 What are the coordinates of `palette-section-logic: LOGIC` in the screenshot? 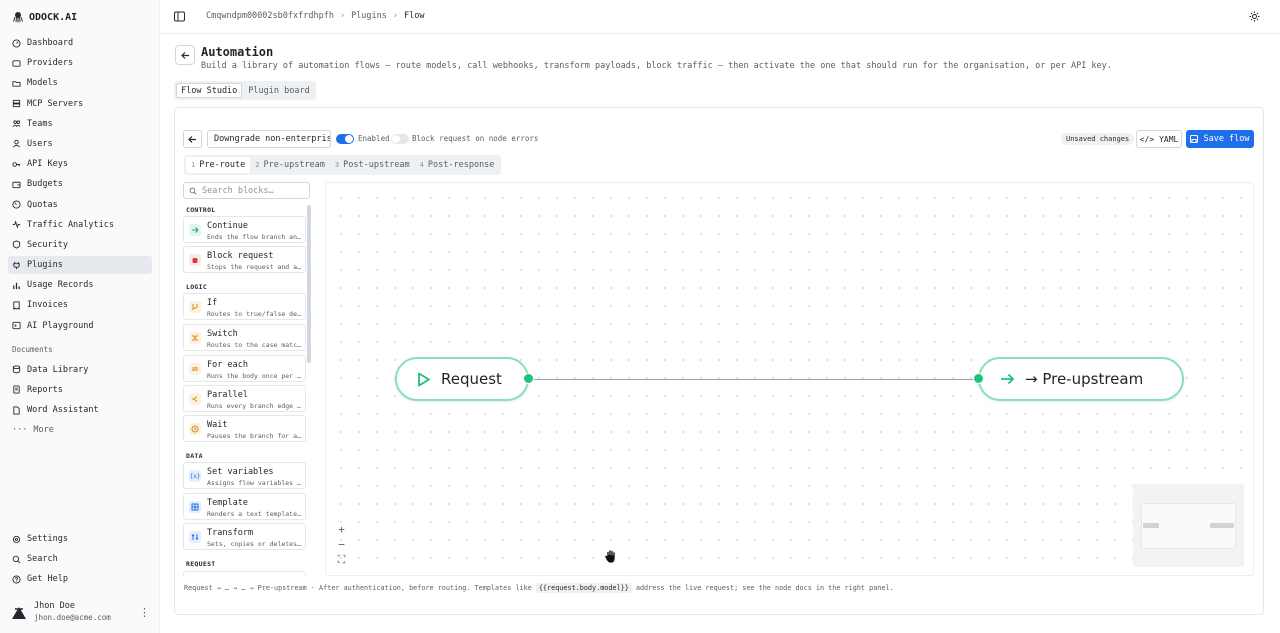 It's located at (197, 287).